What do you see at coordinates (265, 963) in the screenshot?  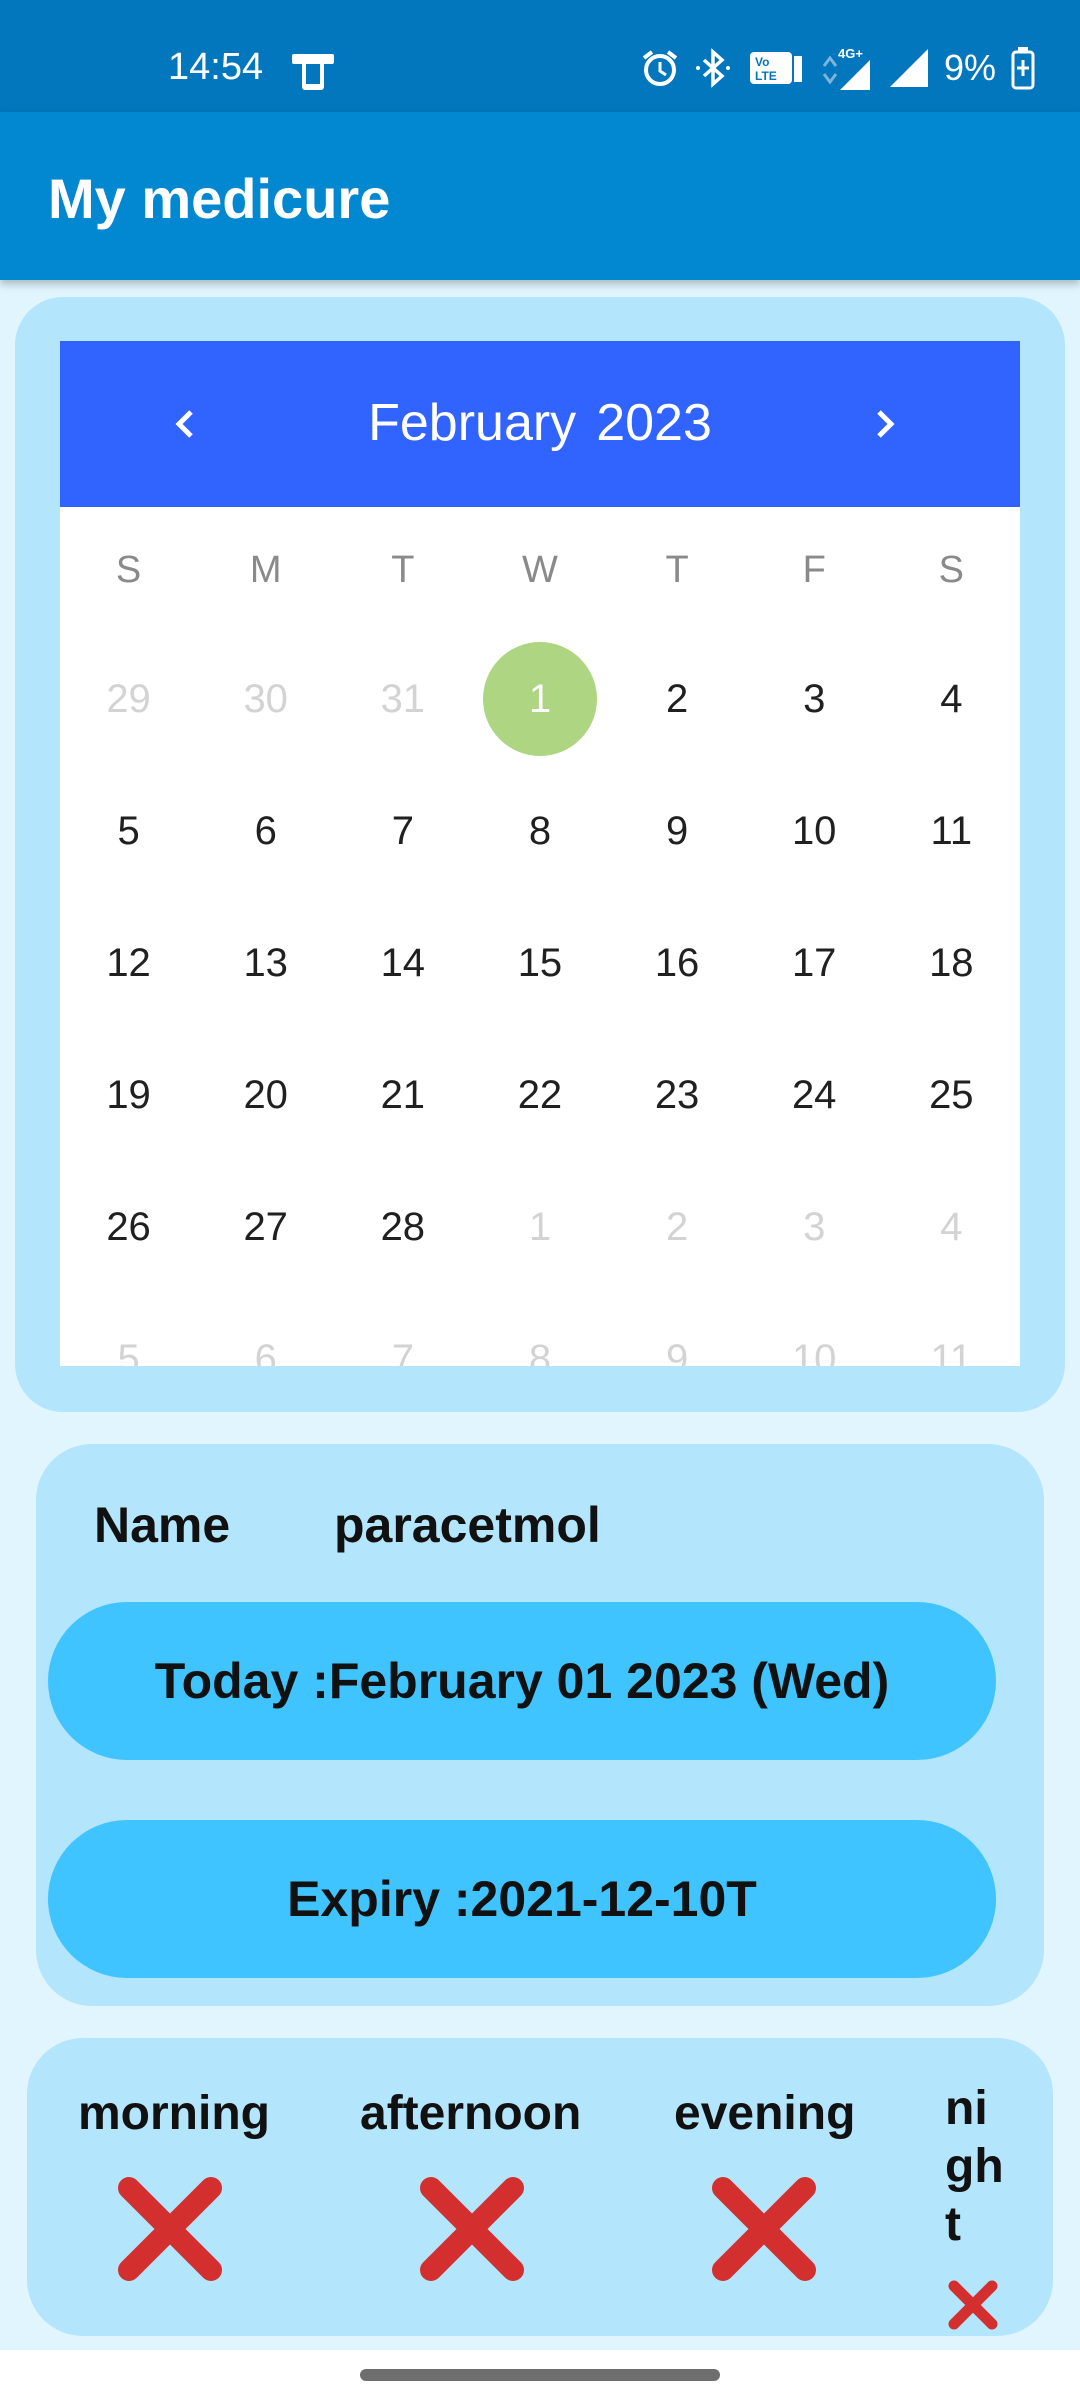 I see `calendar-day: 13` at bounding box center [265, 963].